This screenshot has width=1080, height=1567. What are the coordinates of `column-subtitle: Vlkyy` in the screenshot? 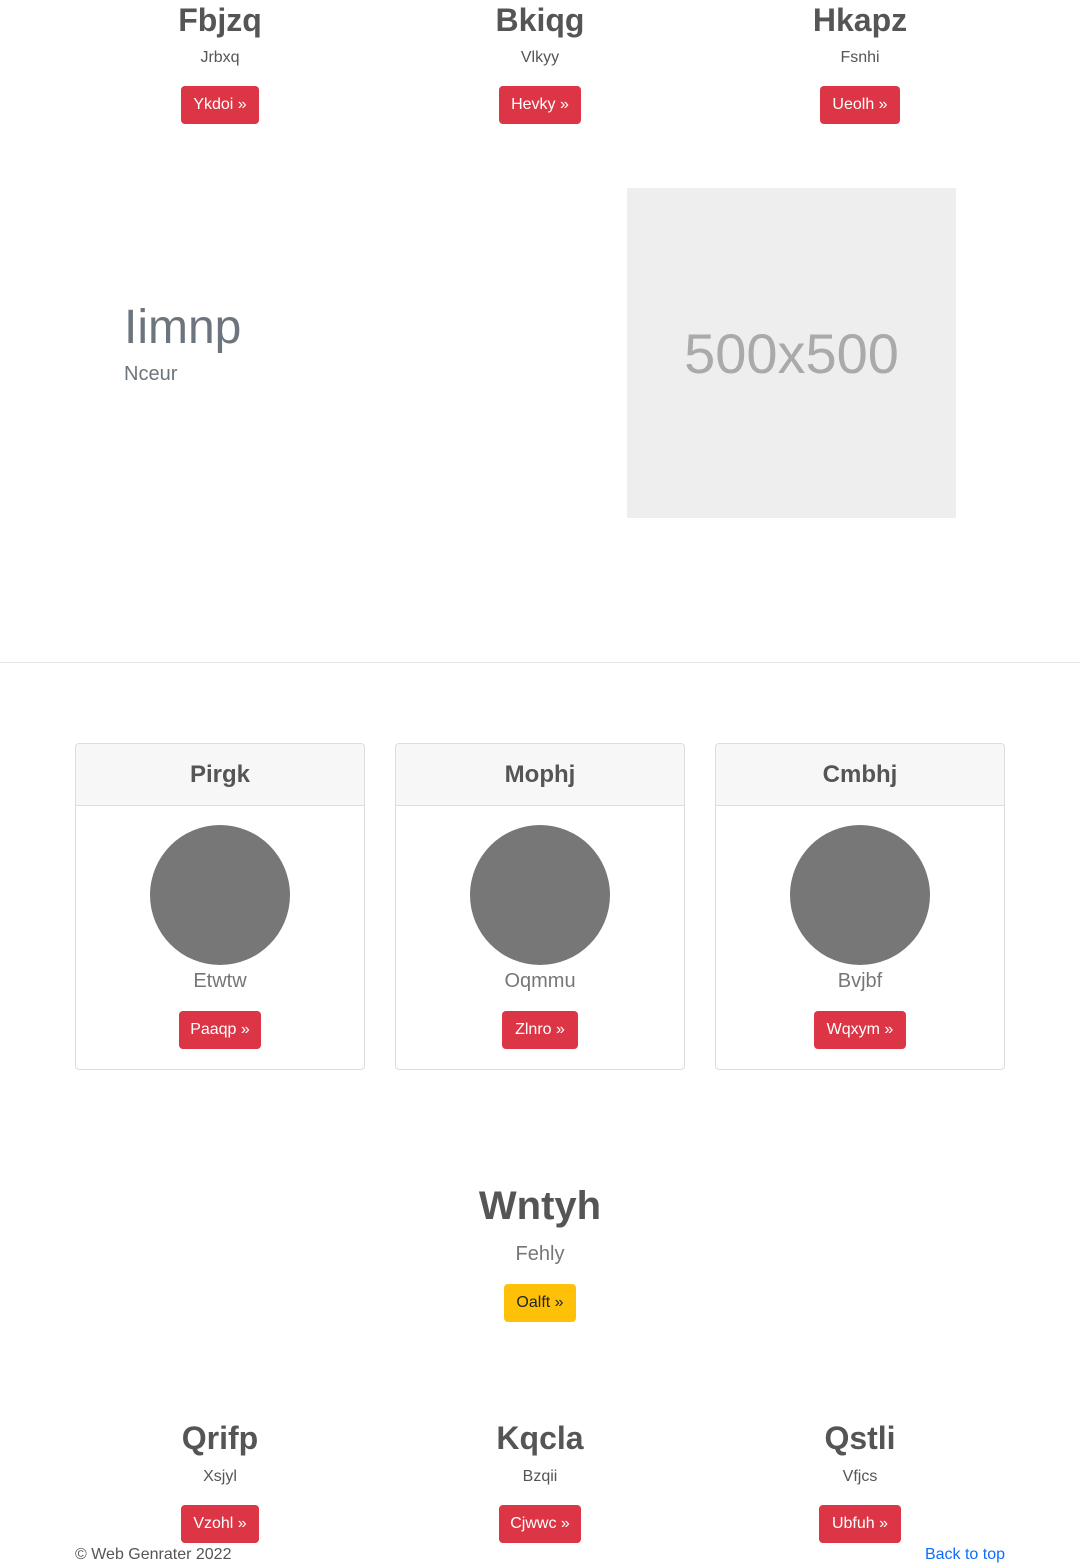 It's located at (540, 57).